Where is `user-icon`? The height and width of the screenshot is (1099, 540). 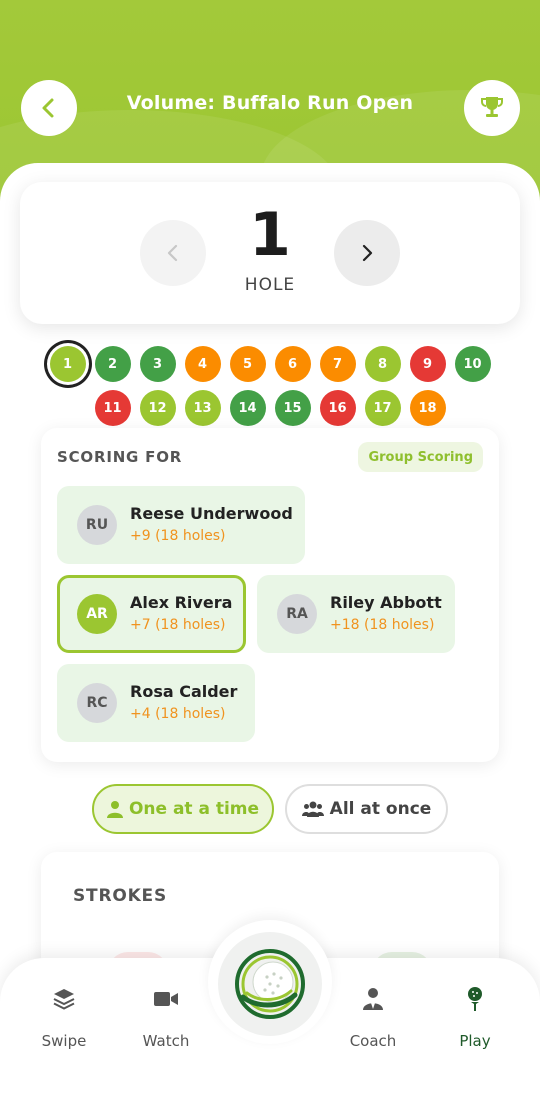
user-icon is located at coordinates (114, 809).